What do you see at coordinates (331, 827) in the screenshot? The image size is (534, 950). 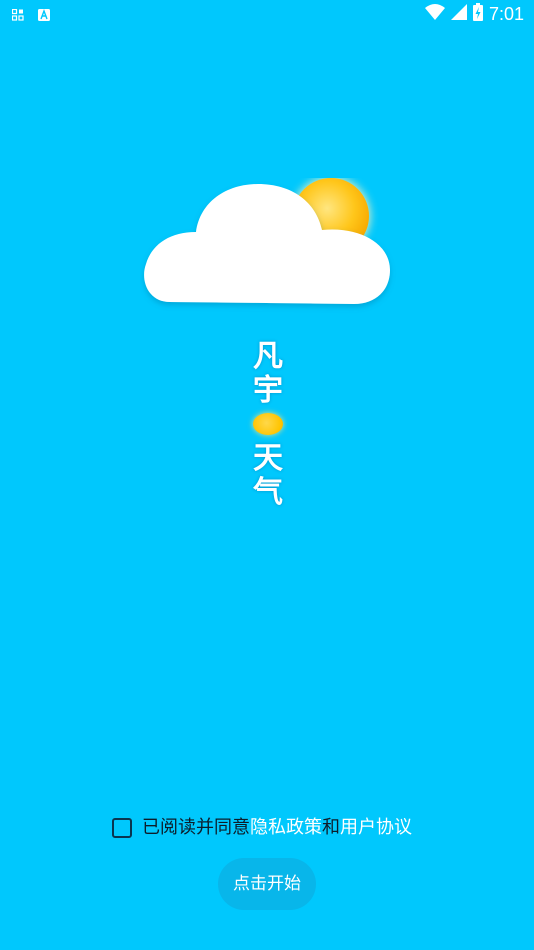 I see `agreement-conjunction: 和` at bounding box center [331, 827].